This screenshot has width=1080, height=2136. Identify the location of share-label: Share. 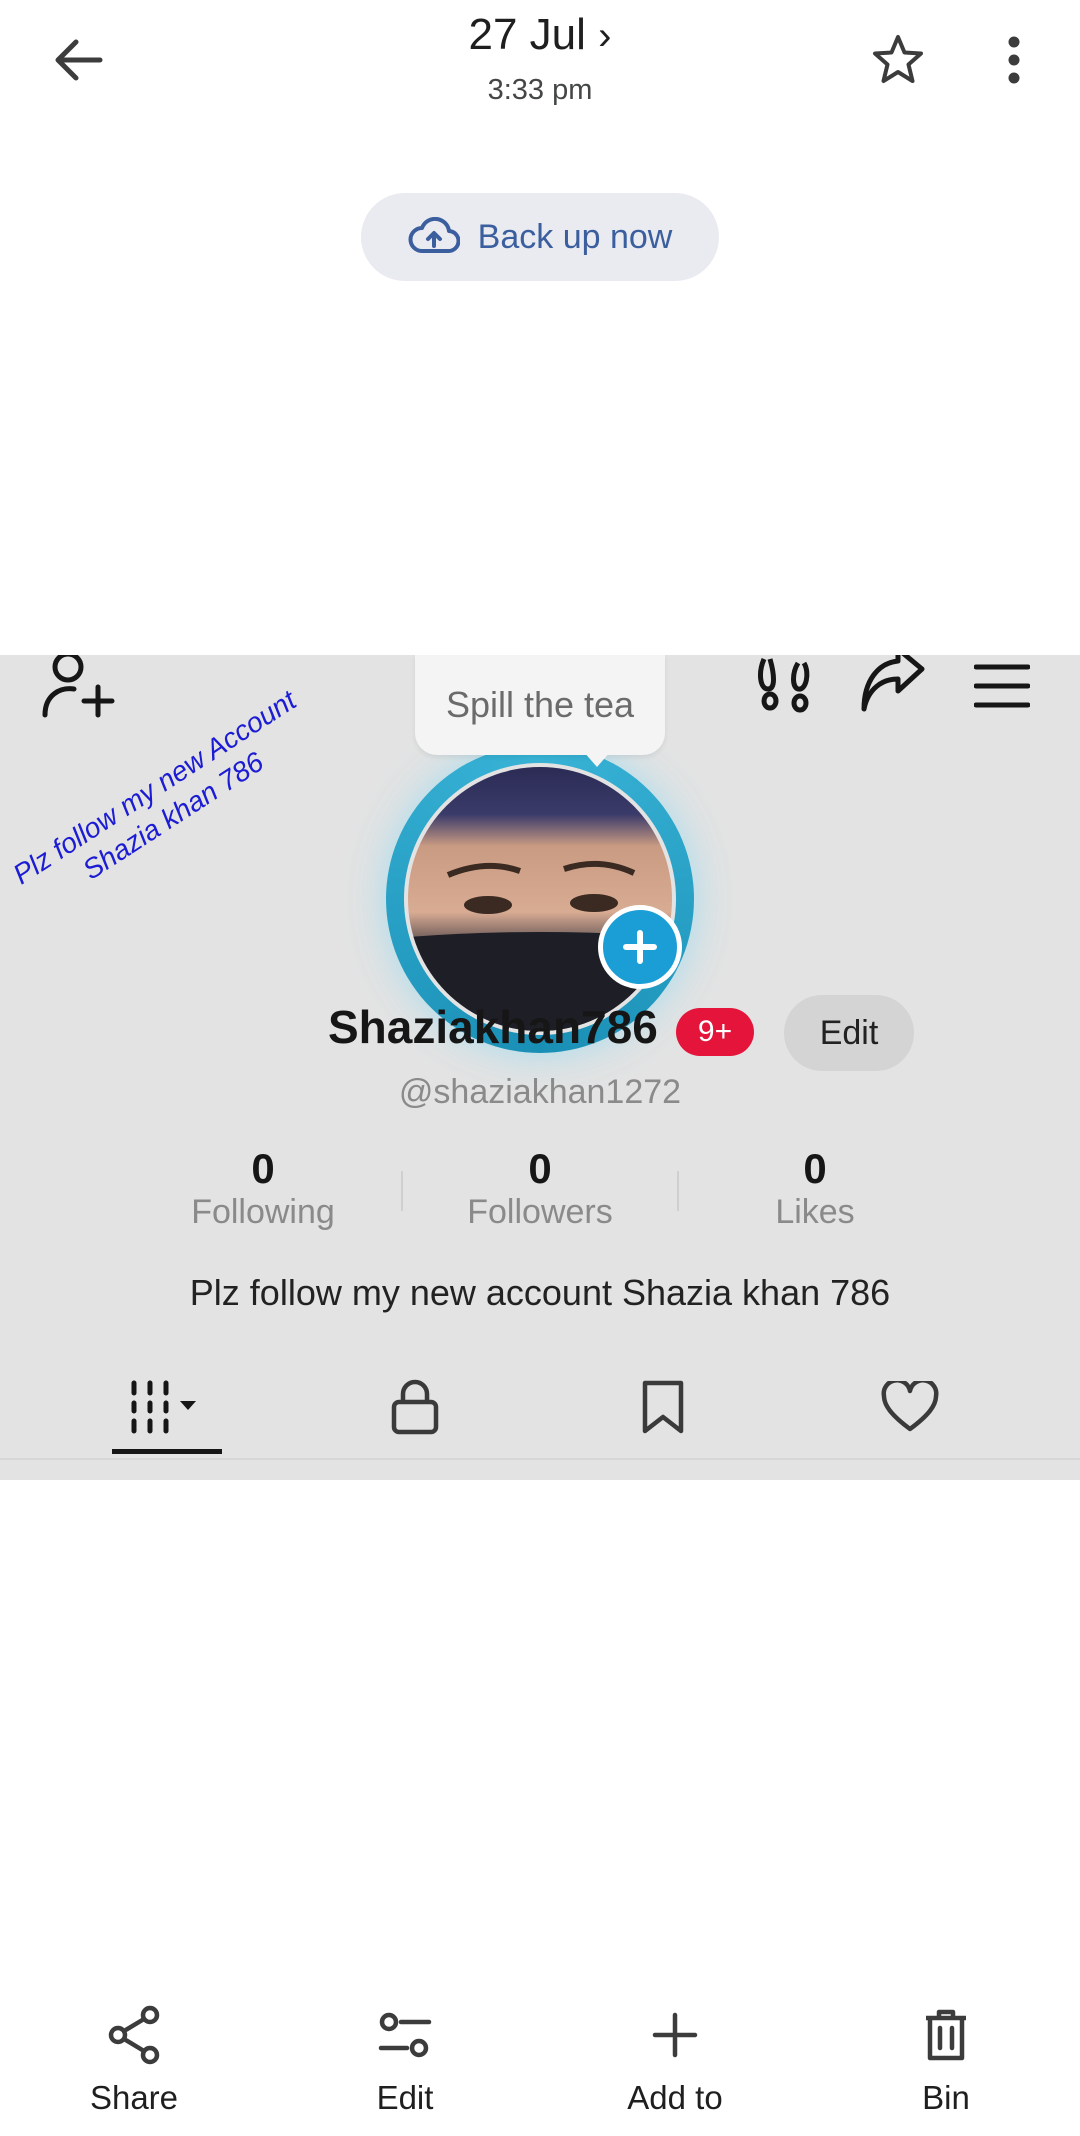
(134, 2097).